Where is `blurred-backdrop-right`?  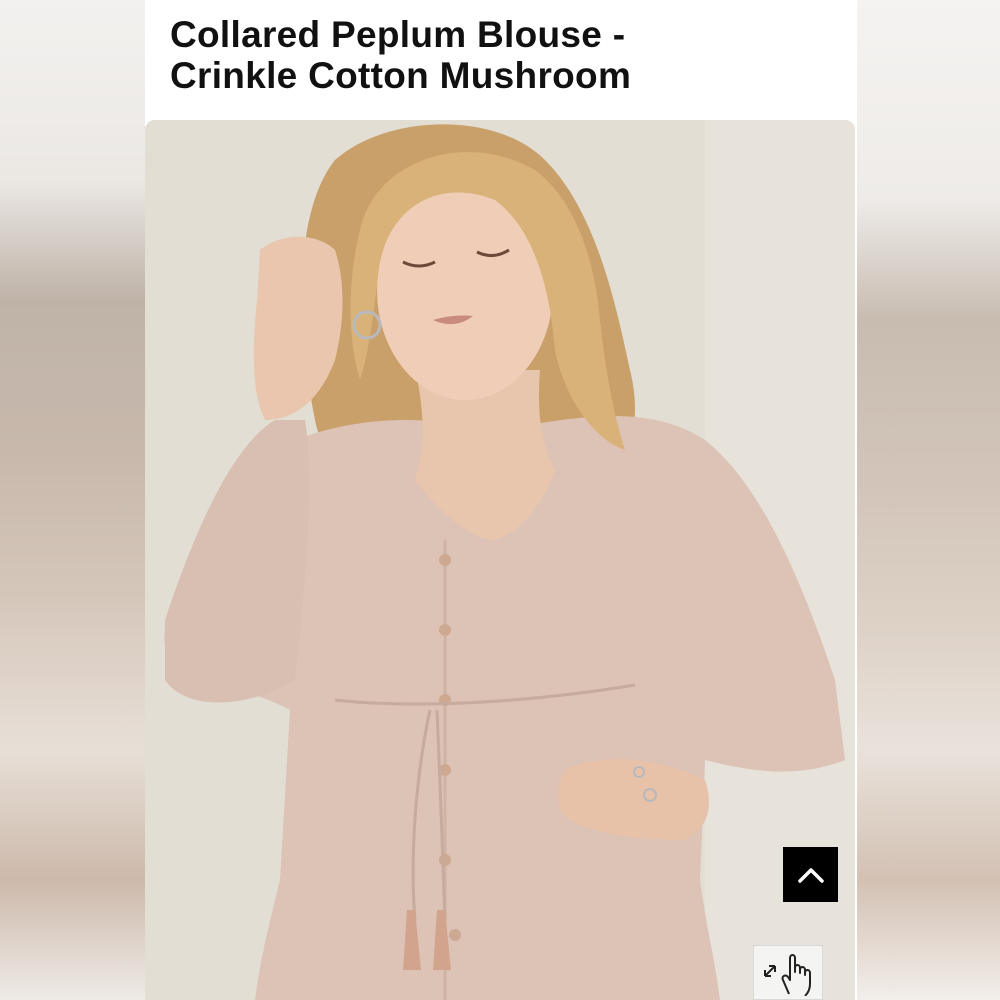
blurred-backdrop-right is located at coordinates (928, 500).